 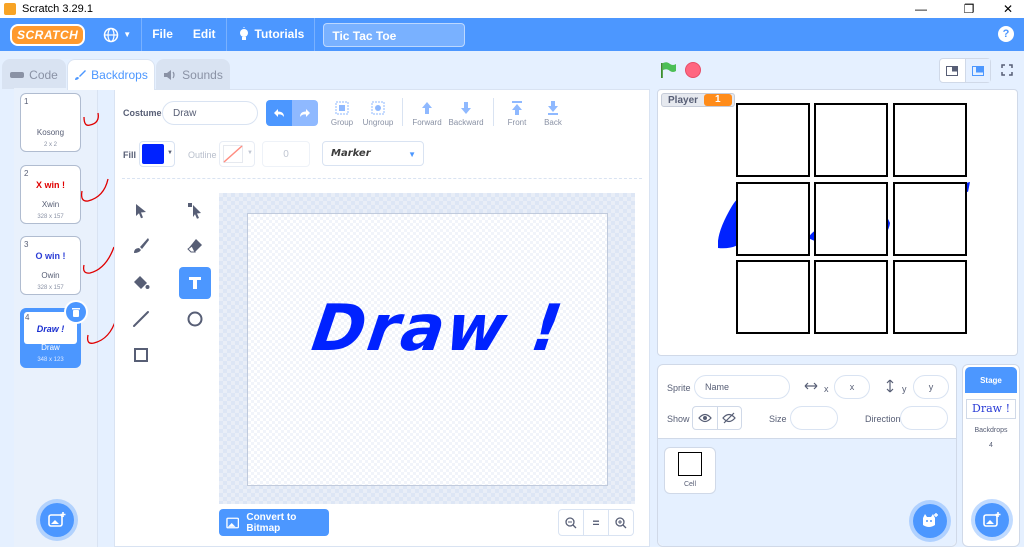 I want to click on fill-tool, so click(x=141, y=283).